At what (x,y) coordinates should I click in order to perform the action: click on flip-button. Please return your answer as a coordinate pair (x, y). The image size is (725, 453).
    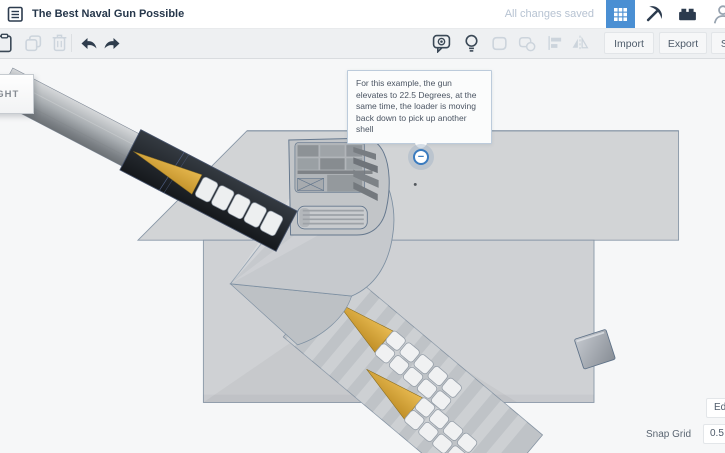
    Looking at the image, I should click on (580, 43).